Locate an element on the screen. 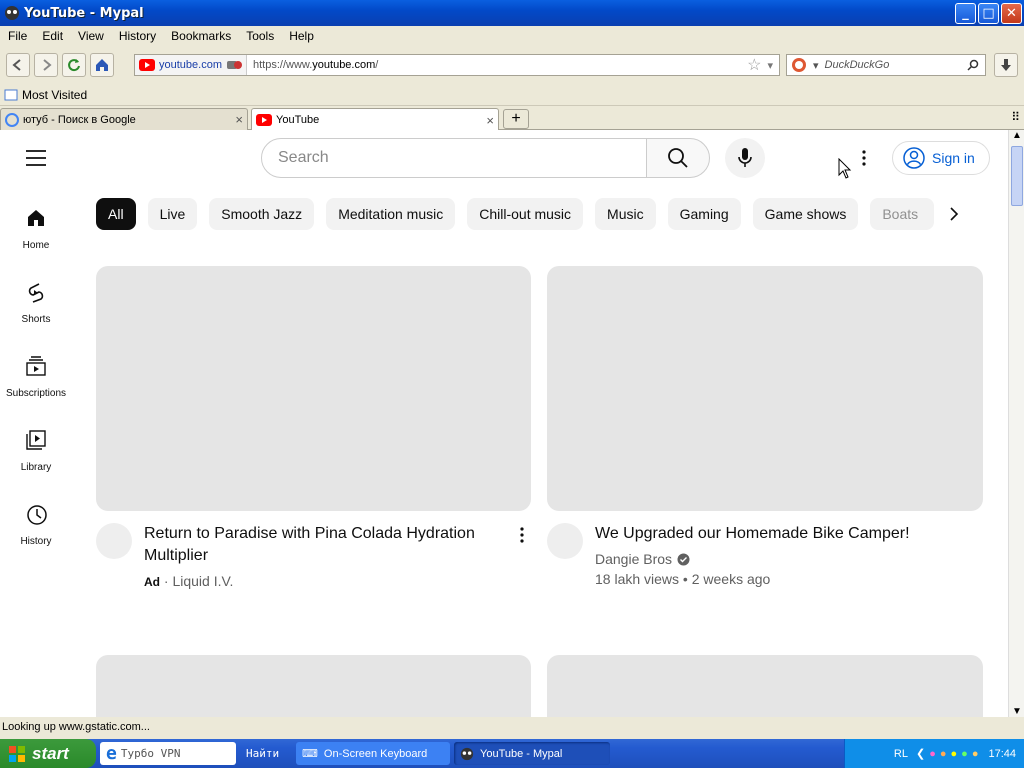 This screenshot has height=768, width=1024. settings-more-button is located at coordinates (864, 158).